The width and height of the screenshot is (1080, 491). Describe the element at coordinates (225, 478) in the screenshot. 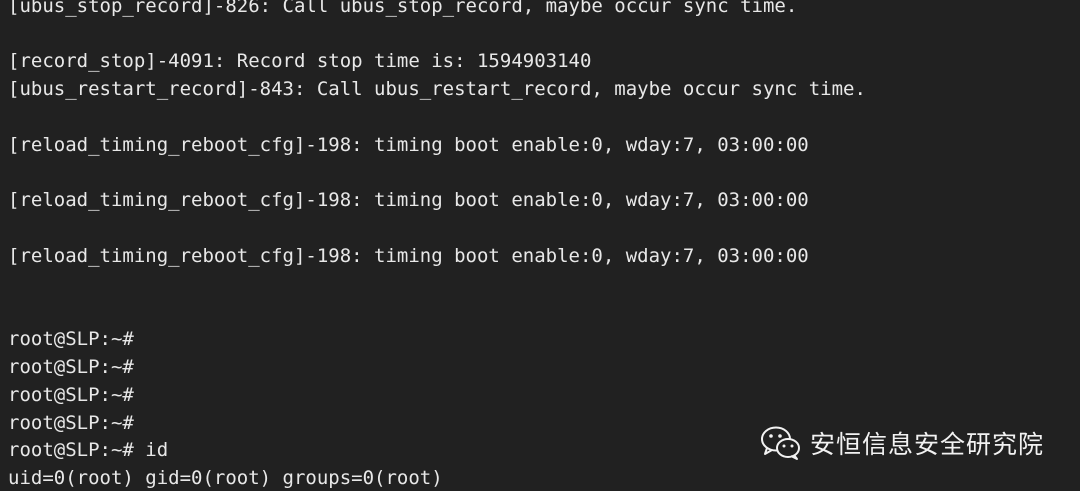

I see `terminal-output-line: uid=0(root) gid=0(root) groups=0(root)` at that location.